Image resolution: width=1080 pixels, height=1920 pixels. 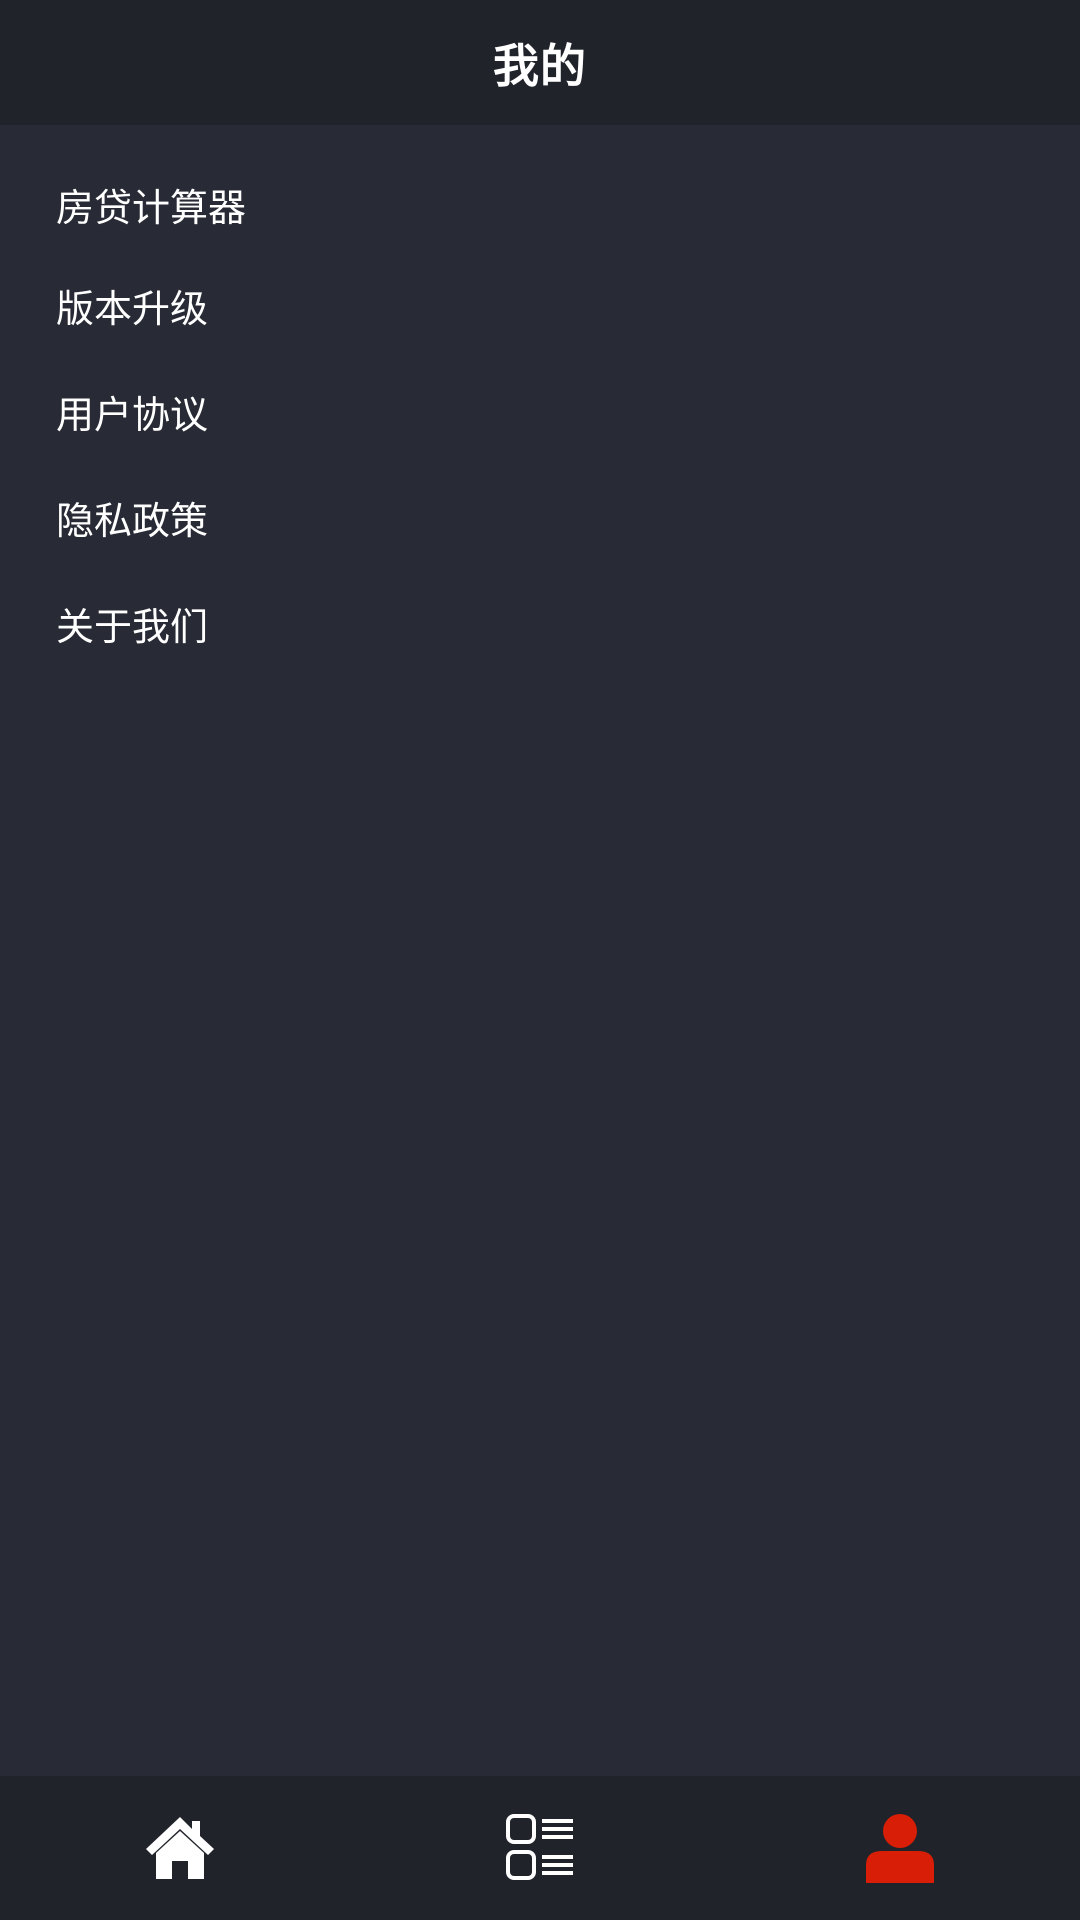 I want to click on tab-home, so click(x=180, y=1848).